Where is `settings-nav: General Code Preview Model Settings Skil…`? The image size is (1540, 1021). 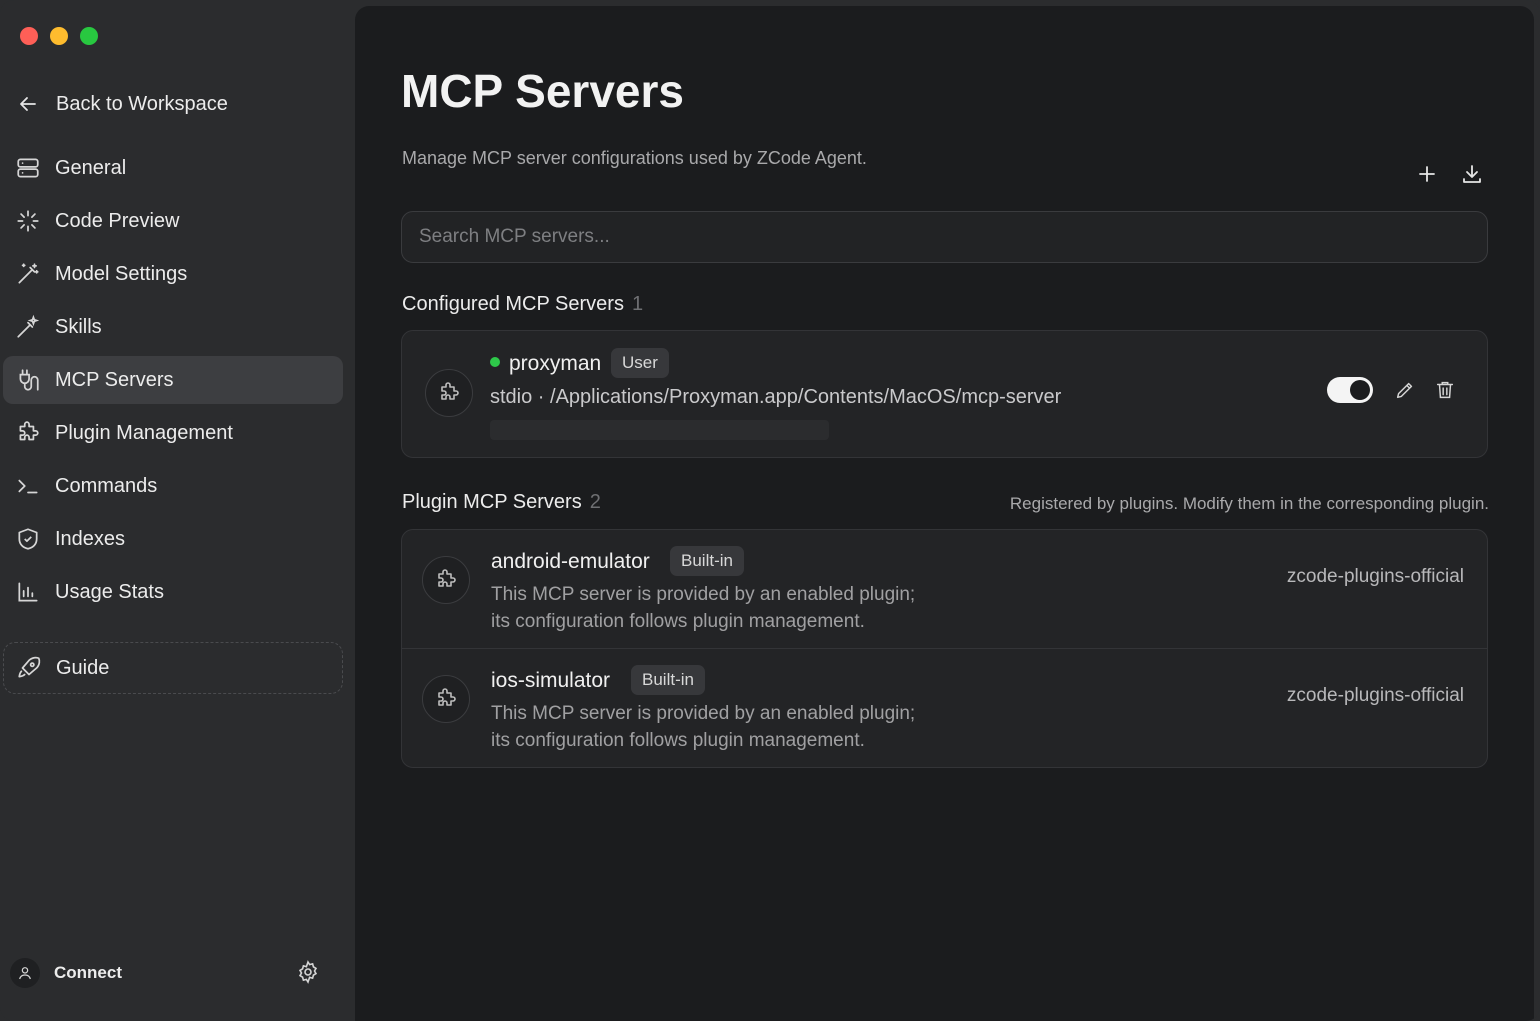 settings-nav: General Code Preview Model Settings Skil… is located at coordinates (173, 382).